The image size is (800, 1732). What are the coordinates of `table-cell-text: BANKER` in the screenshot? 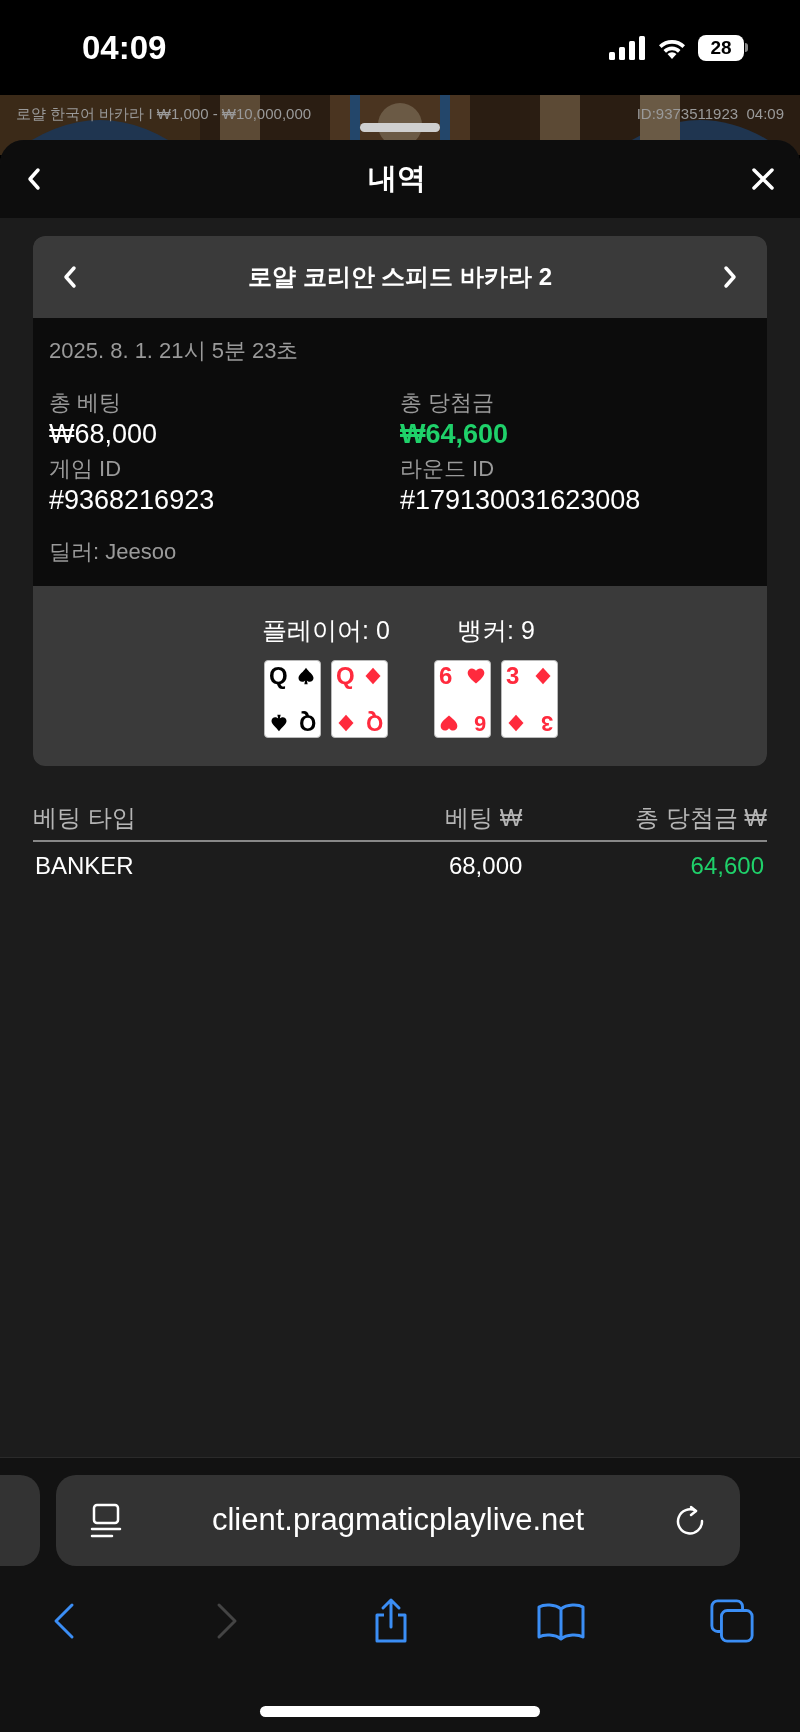 It's located at (84, 865).